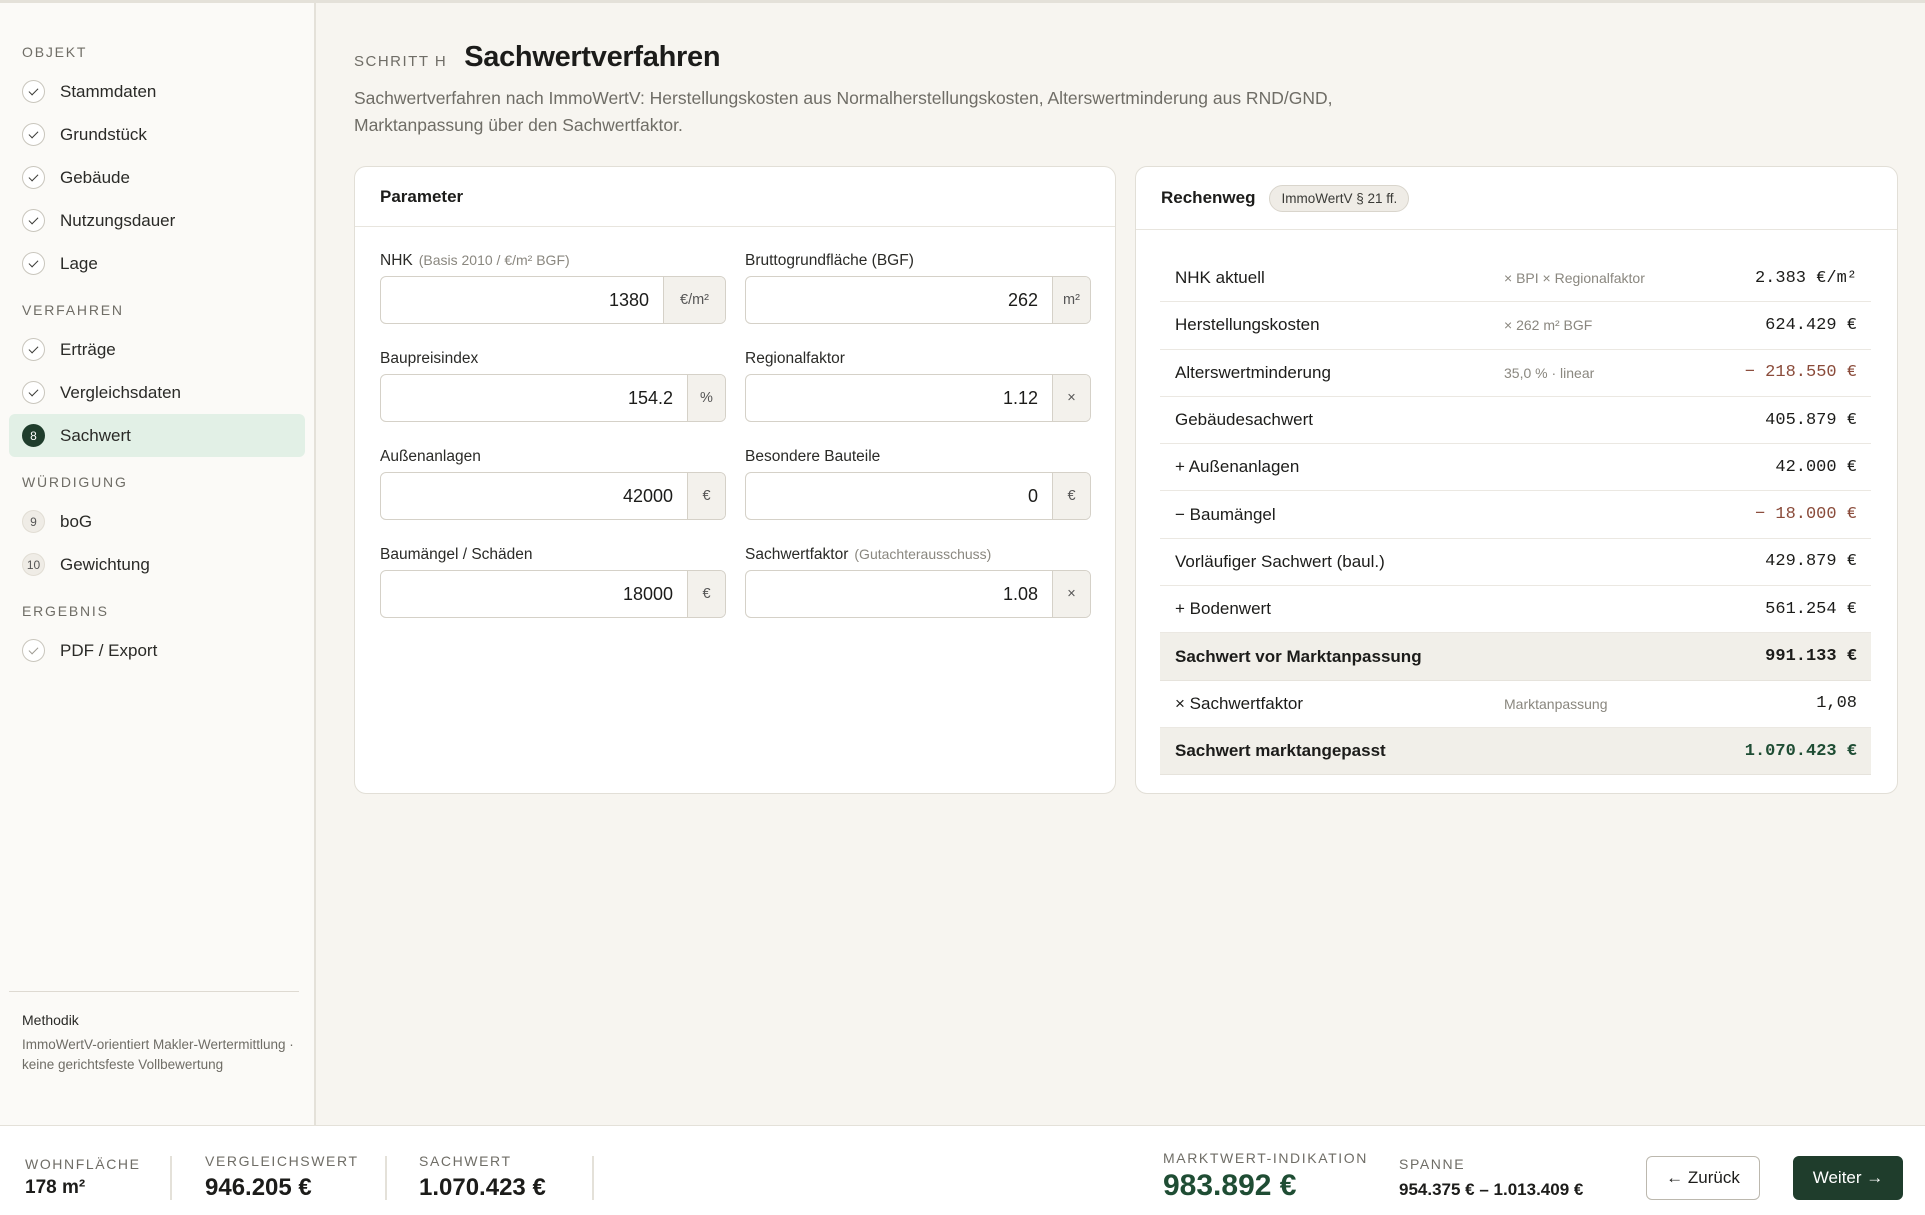 The height and width of the screenshot is (1215, 1925). What do you see at coordinates (1247, 325) in the screenshot?
I see `calculation-label: Herstellungskosten` at bounding box center [1247, 325].